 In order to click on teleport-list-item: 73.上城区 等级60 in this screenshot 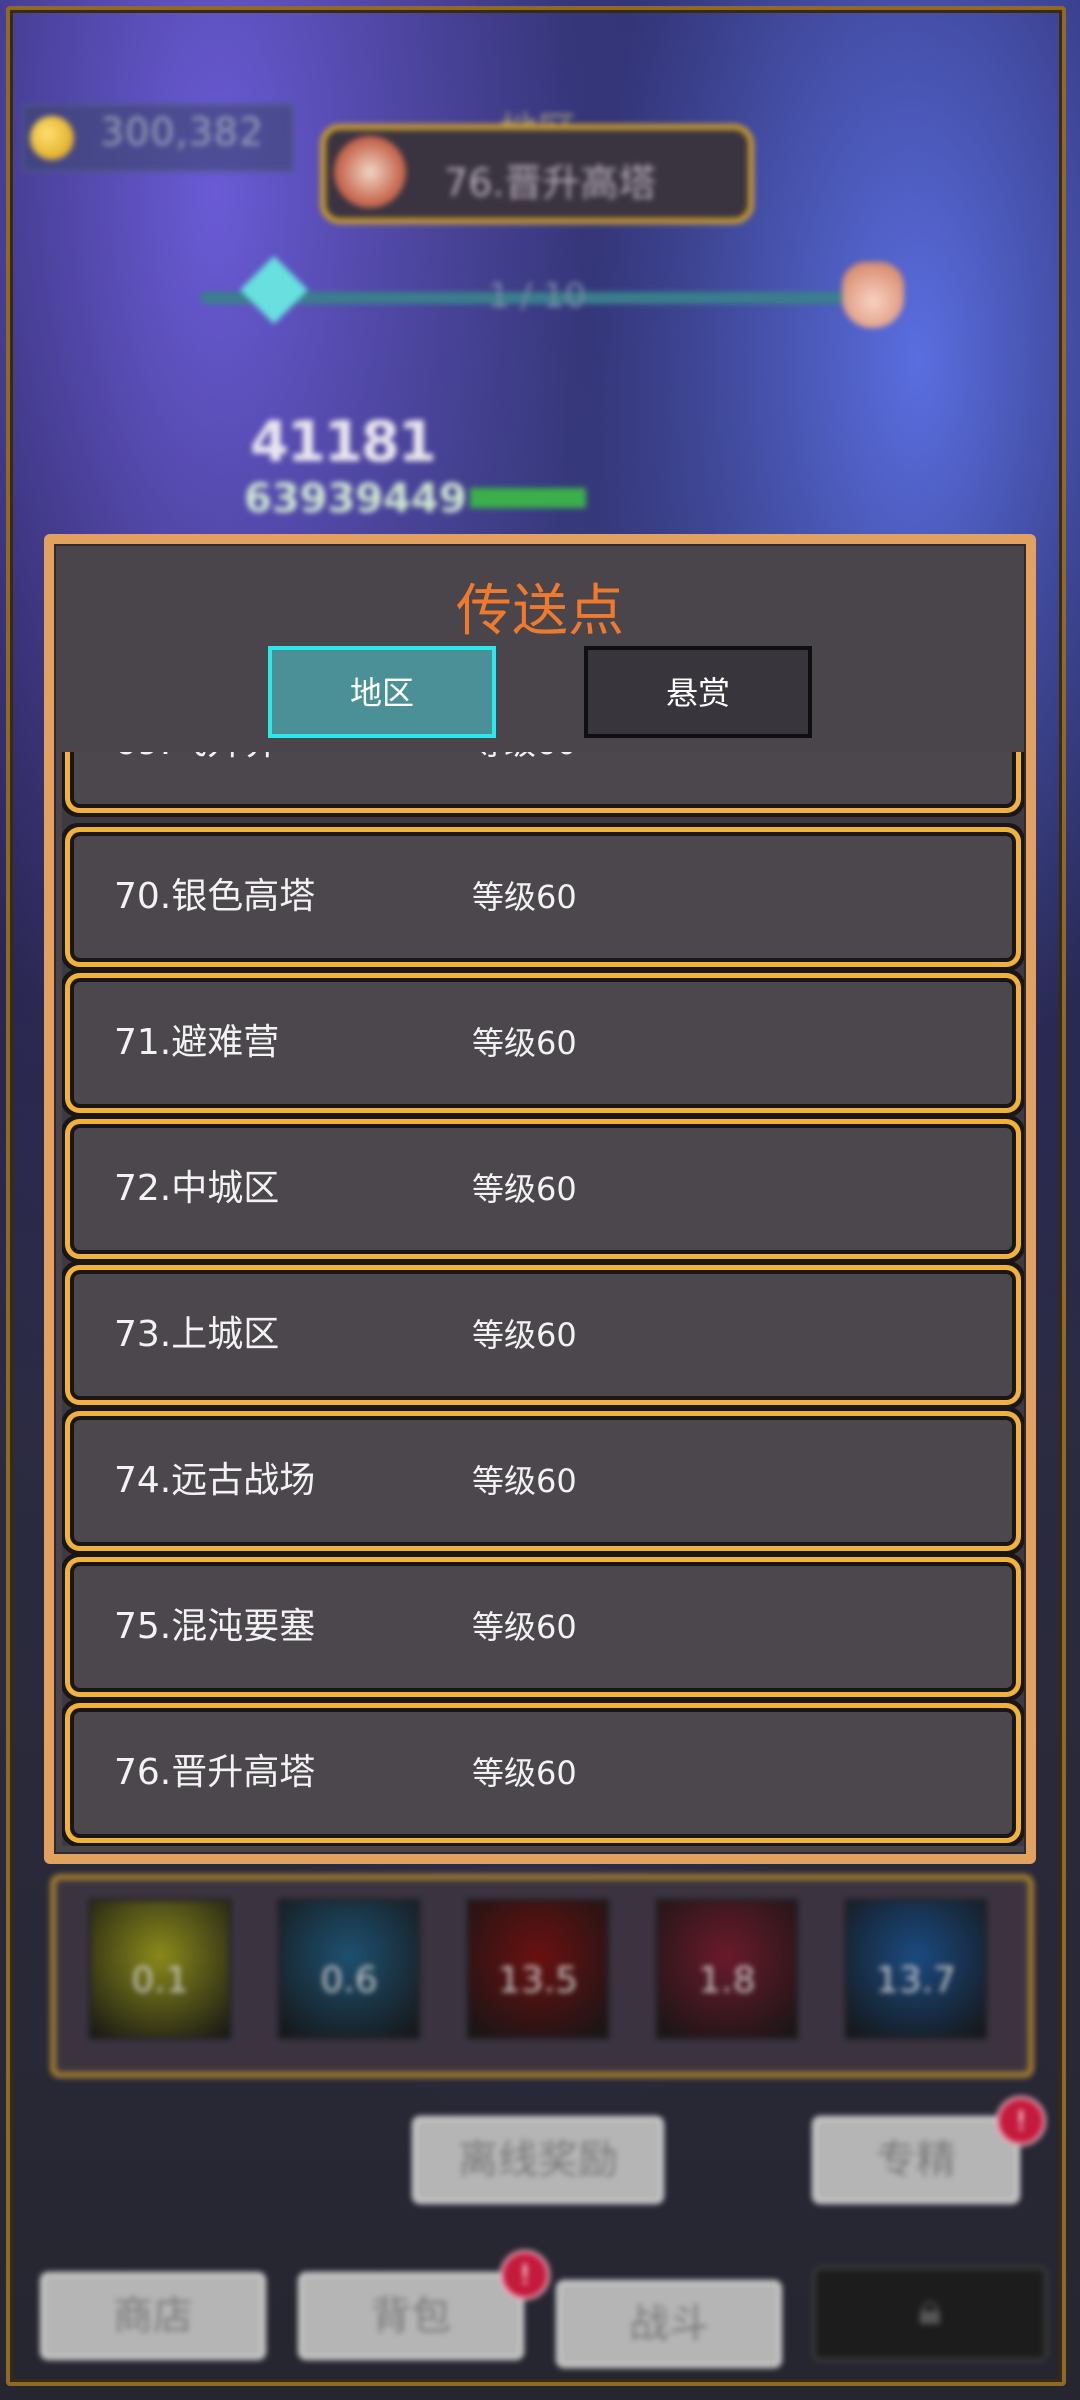, I will do `click(543, 1335)`.